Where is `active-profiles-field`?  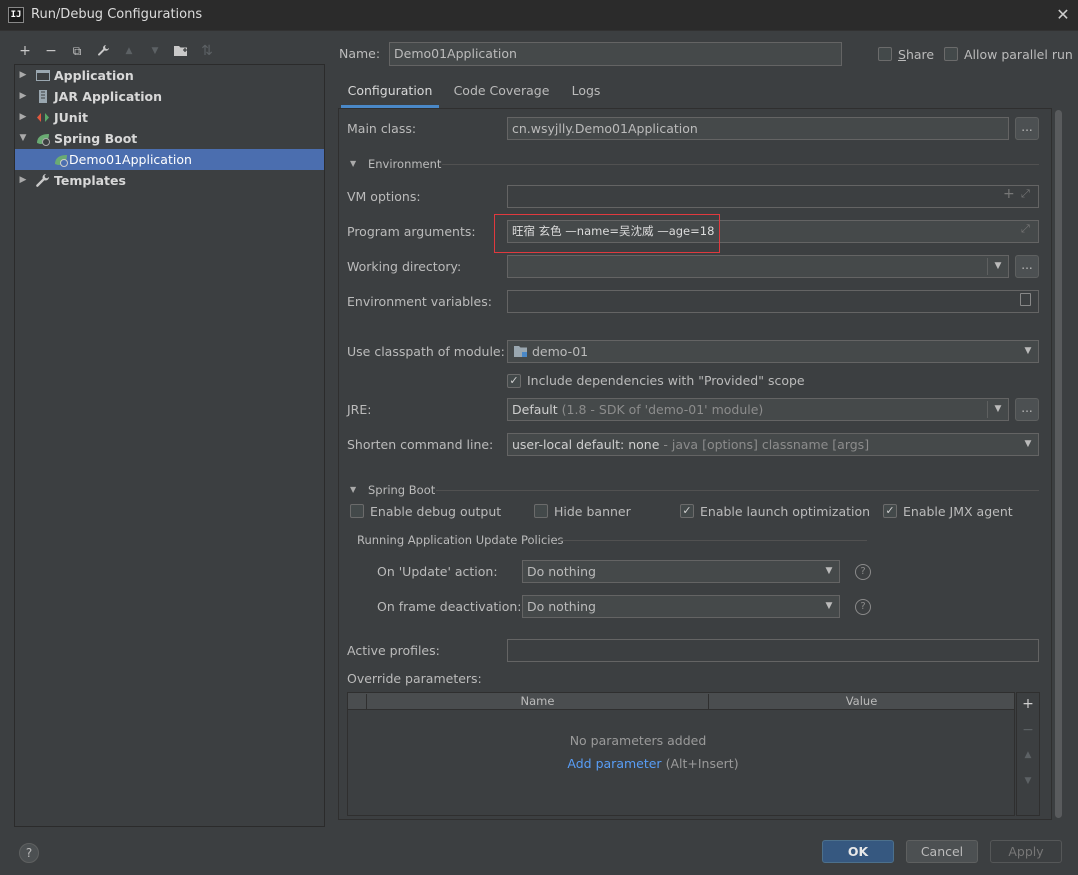 active-profiles-field is located at coordinates (773, 650).